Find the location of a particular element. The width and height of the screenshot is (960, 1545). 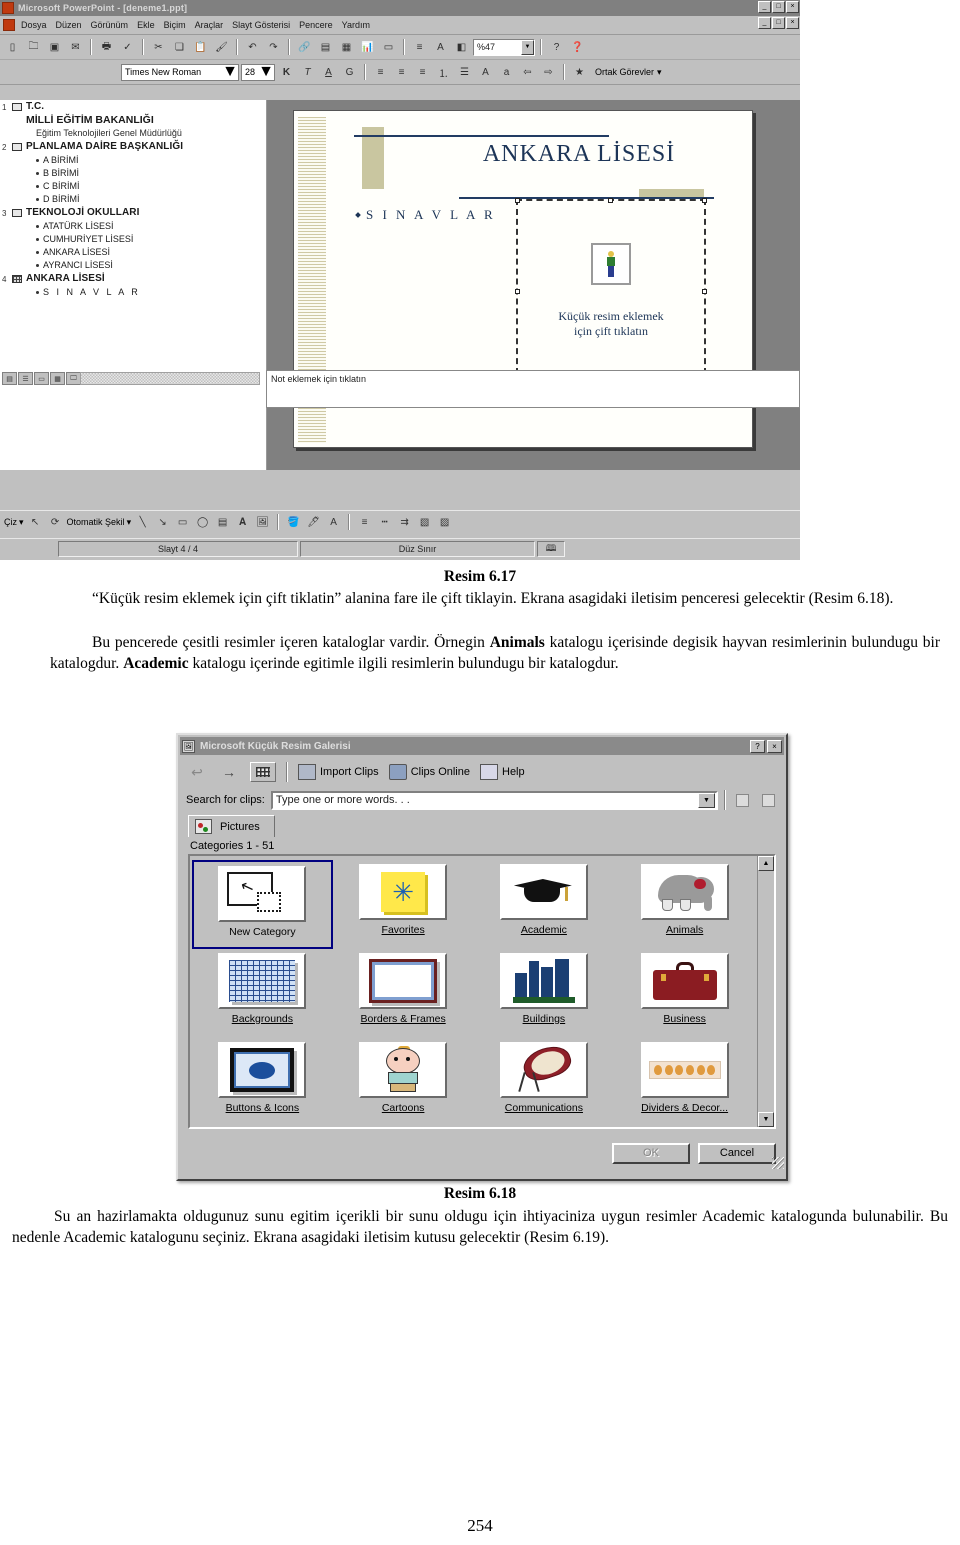

slide-title: ANKARA LİSESİ is located at coordinates (579, 154).